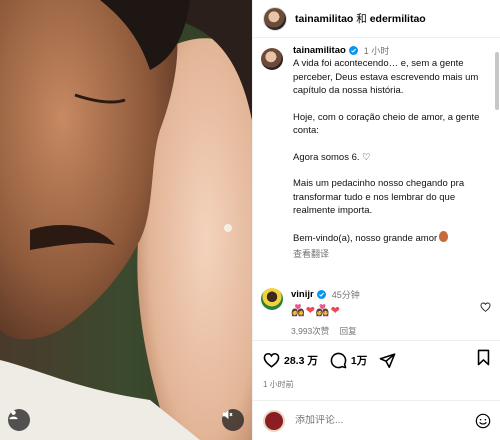 This screenshot has width=500, height=440. I want to click on comment-like-heart-icon, so click(485, 307).